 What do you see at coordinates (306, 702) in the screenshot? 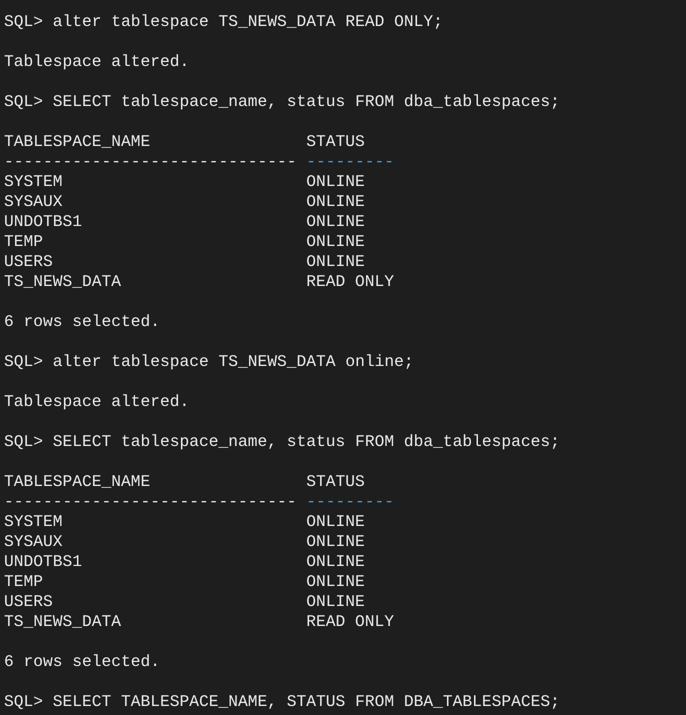
I see `command-line: SELECT TABLESPACE_NAME, STATUS FROM DBA_TABLESPACES;` at bounding box center [306, 702].